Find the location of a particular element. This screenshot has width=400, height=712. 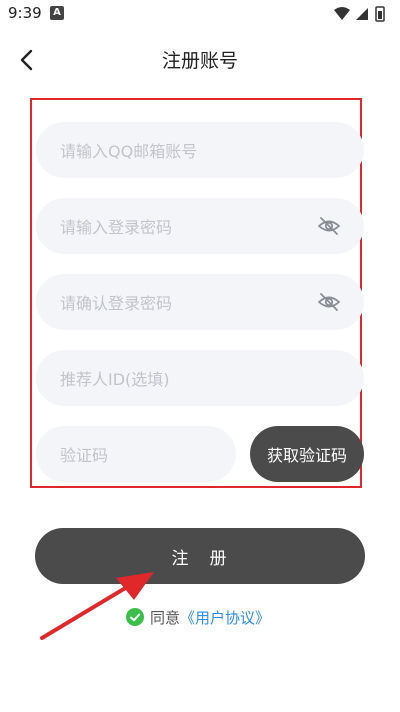

status-time: 9:39 is located at coordinates (25, 13).